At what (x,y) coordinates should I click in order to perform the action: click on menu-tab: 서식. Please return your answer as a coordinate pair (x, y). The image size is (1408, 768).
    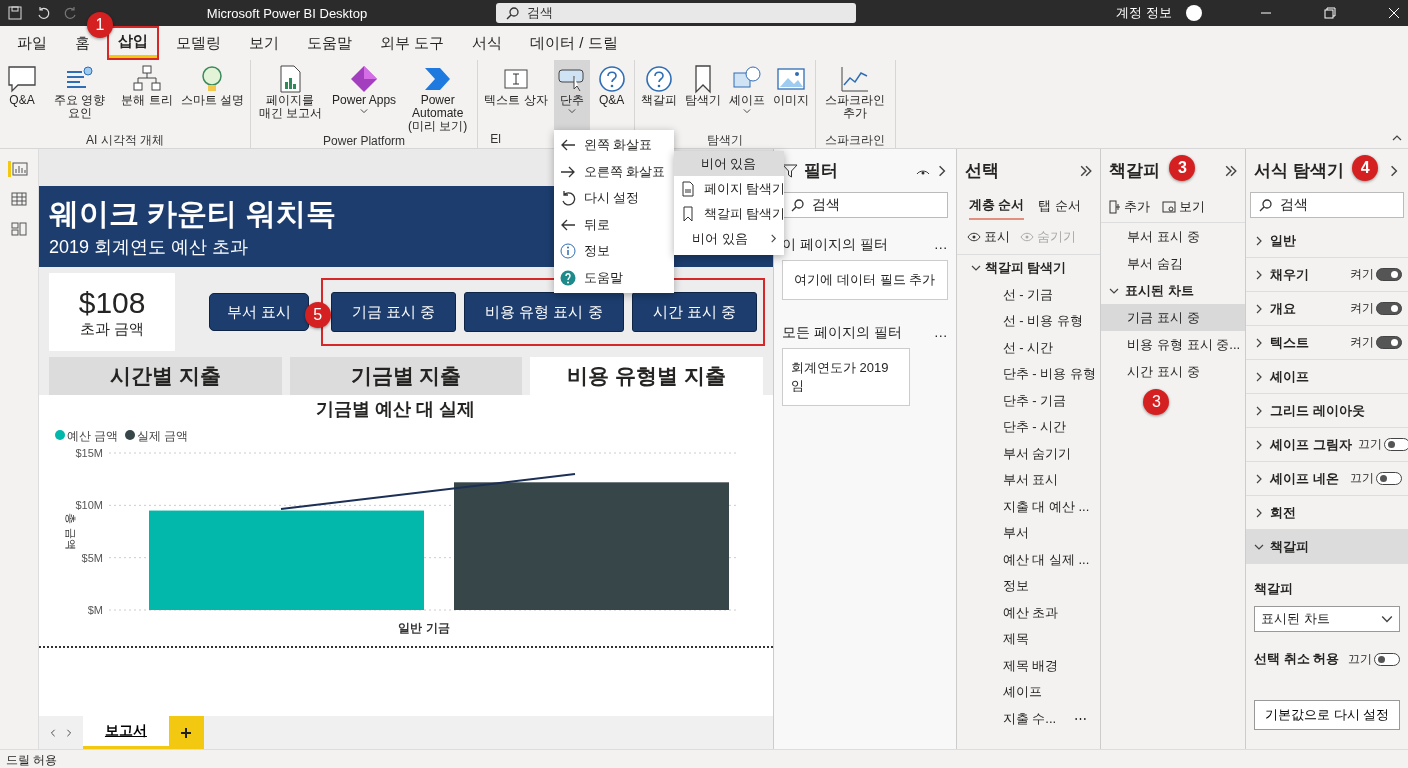
    Looking at the image, I should click on (487, 43).